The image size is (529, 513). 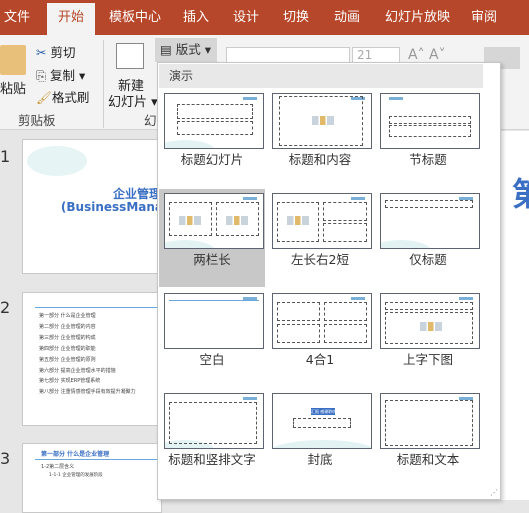 I want to click on slide-thumbnail-1: 企业管理 (BusinessMana, so click(x=92, y=206).